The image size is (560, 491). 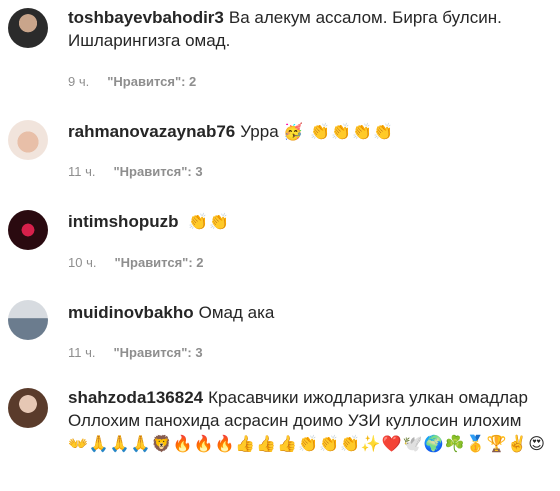 I want to click on comment-time: 9 ч., so click(x=78, y=81).